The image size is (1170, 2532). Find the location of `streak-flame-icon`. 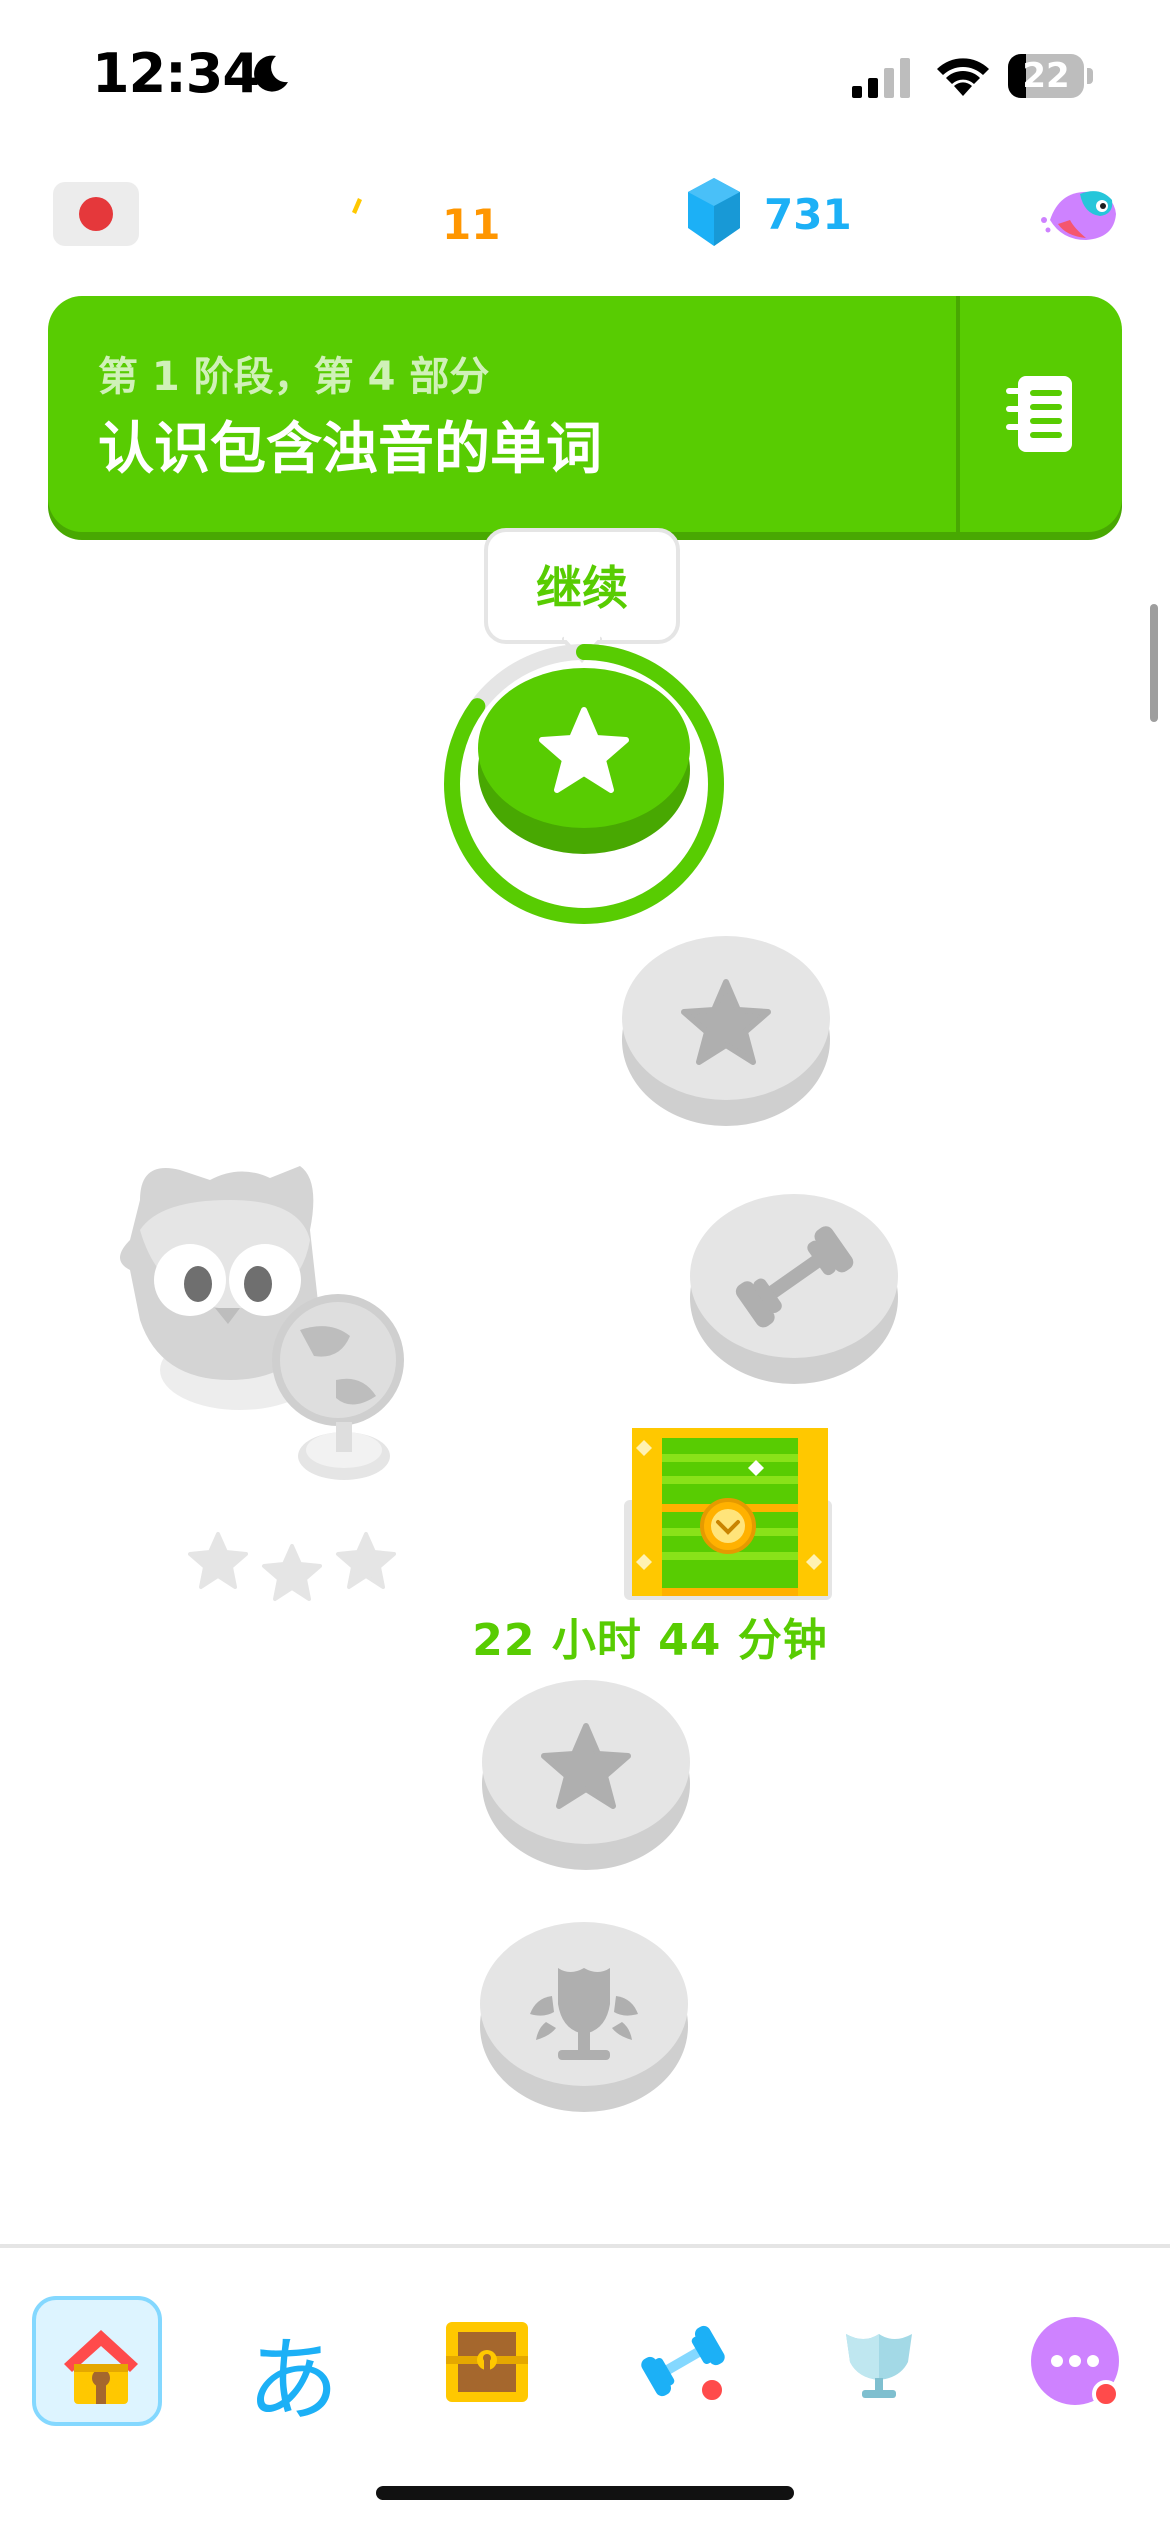

streak-flame-icon is located at coordinates (357, 206).